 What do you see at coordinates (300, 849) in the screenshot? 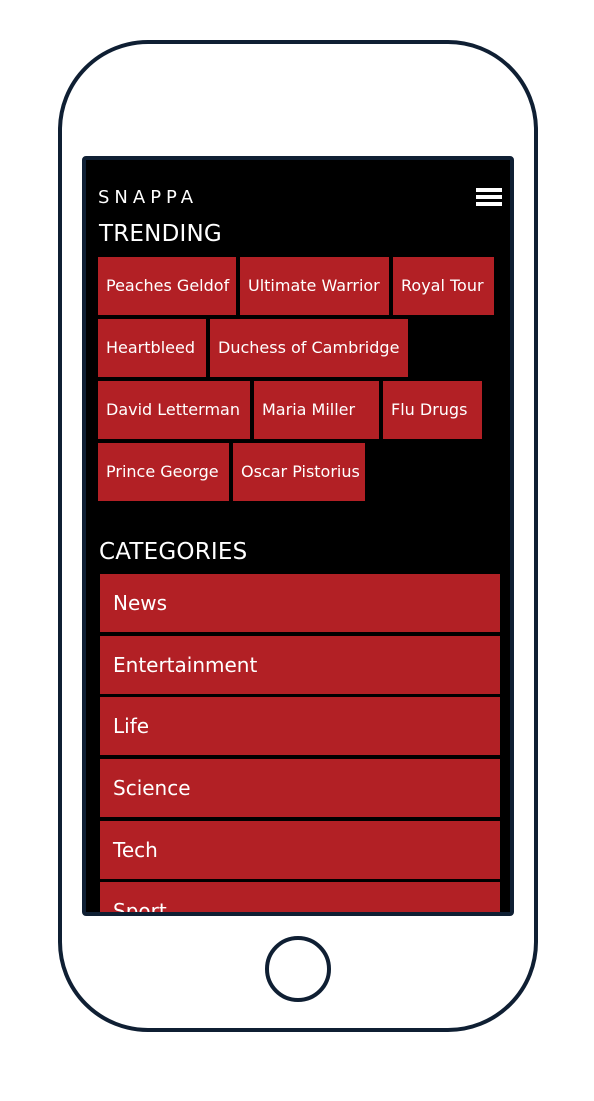
I see `category-item-tech: Tech` at bounding box center [300, 849].